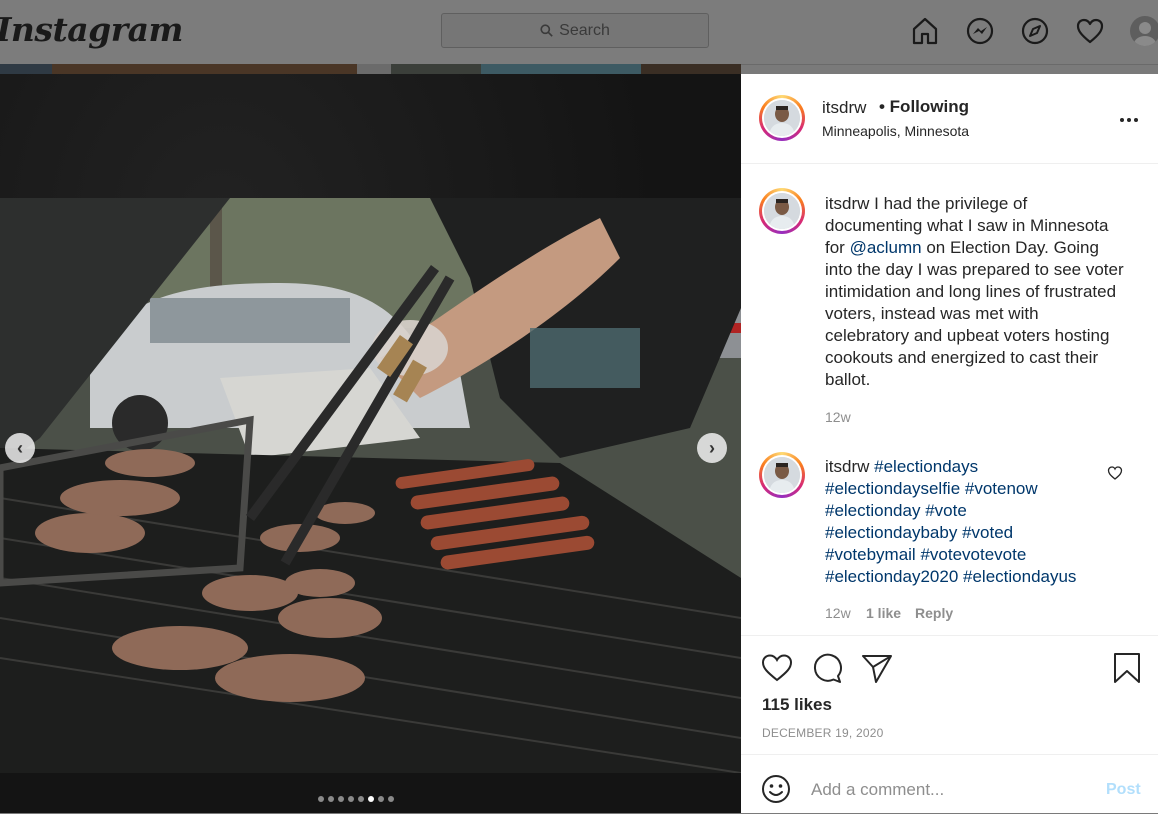 The image size is (1158, 814). Describe the element at coordinates (1123, 790) in the screenshot. I see `post-comment-button: Post` at that location.